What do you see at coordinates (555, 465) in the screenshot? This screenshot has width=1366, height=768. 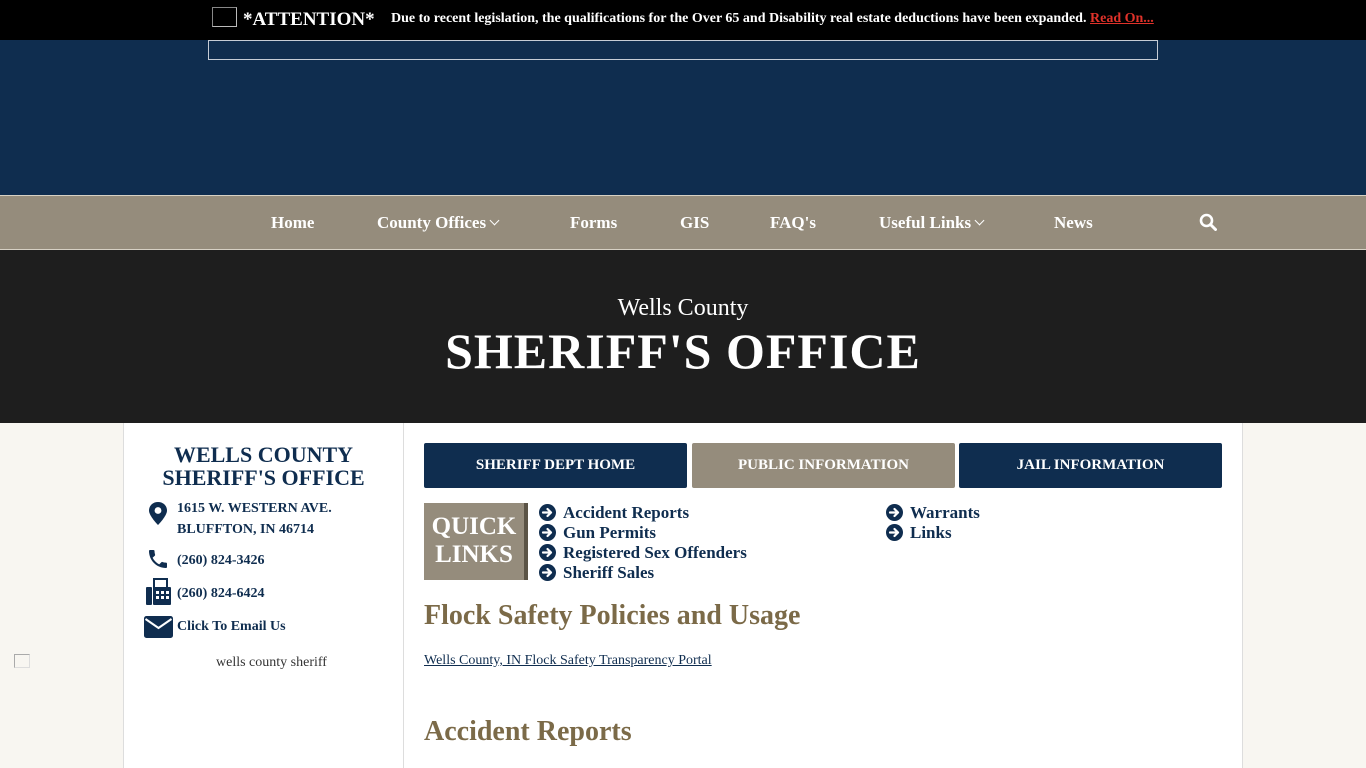 I see `tab-sheriff-dept-home: SHERIFF DEPT HOME` at bounding box center [555, 465].